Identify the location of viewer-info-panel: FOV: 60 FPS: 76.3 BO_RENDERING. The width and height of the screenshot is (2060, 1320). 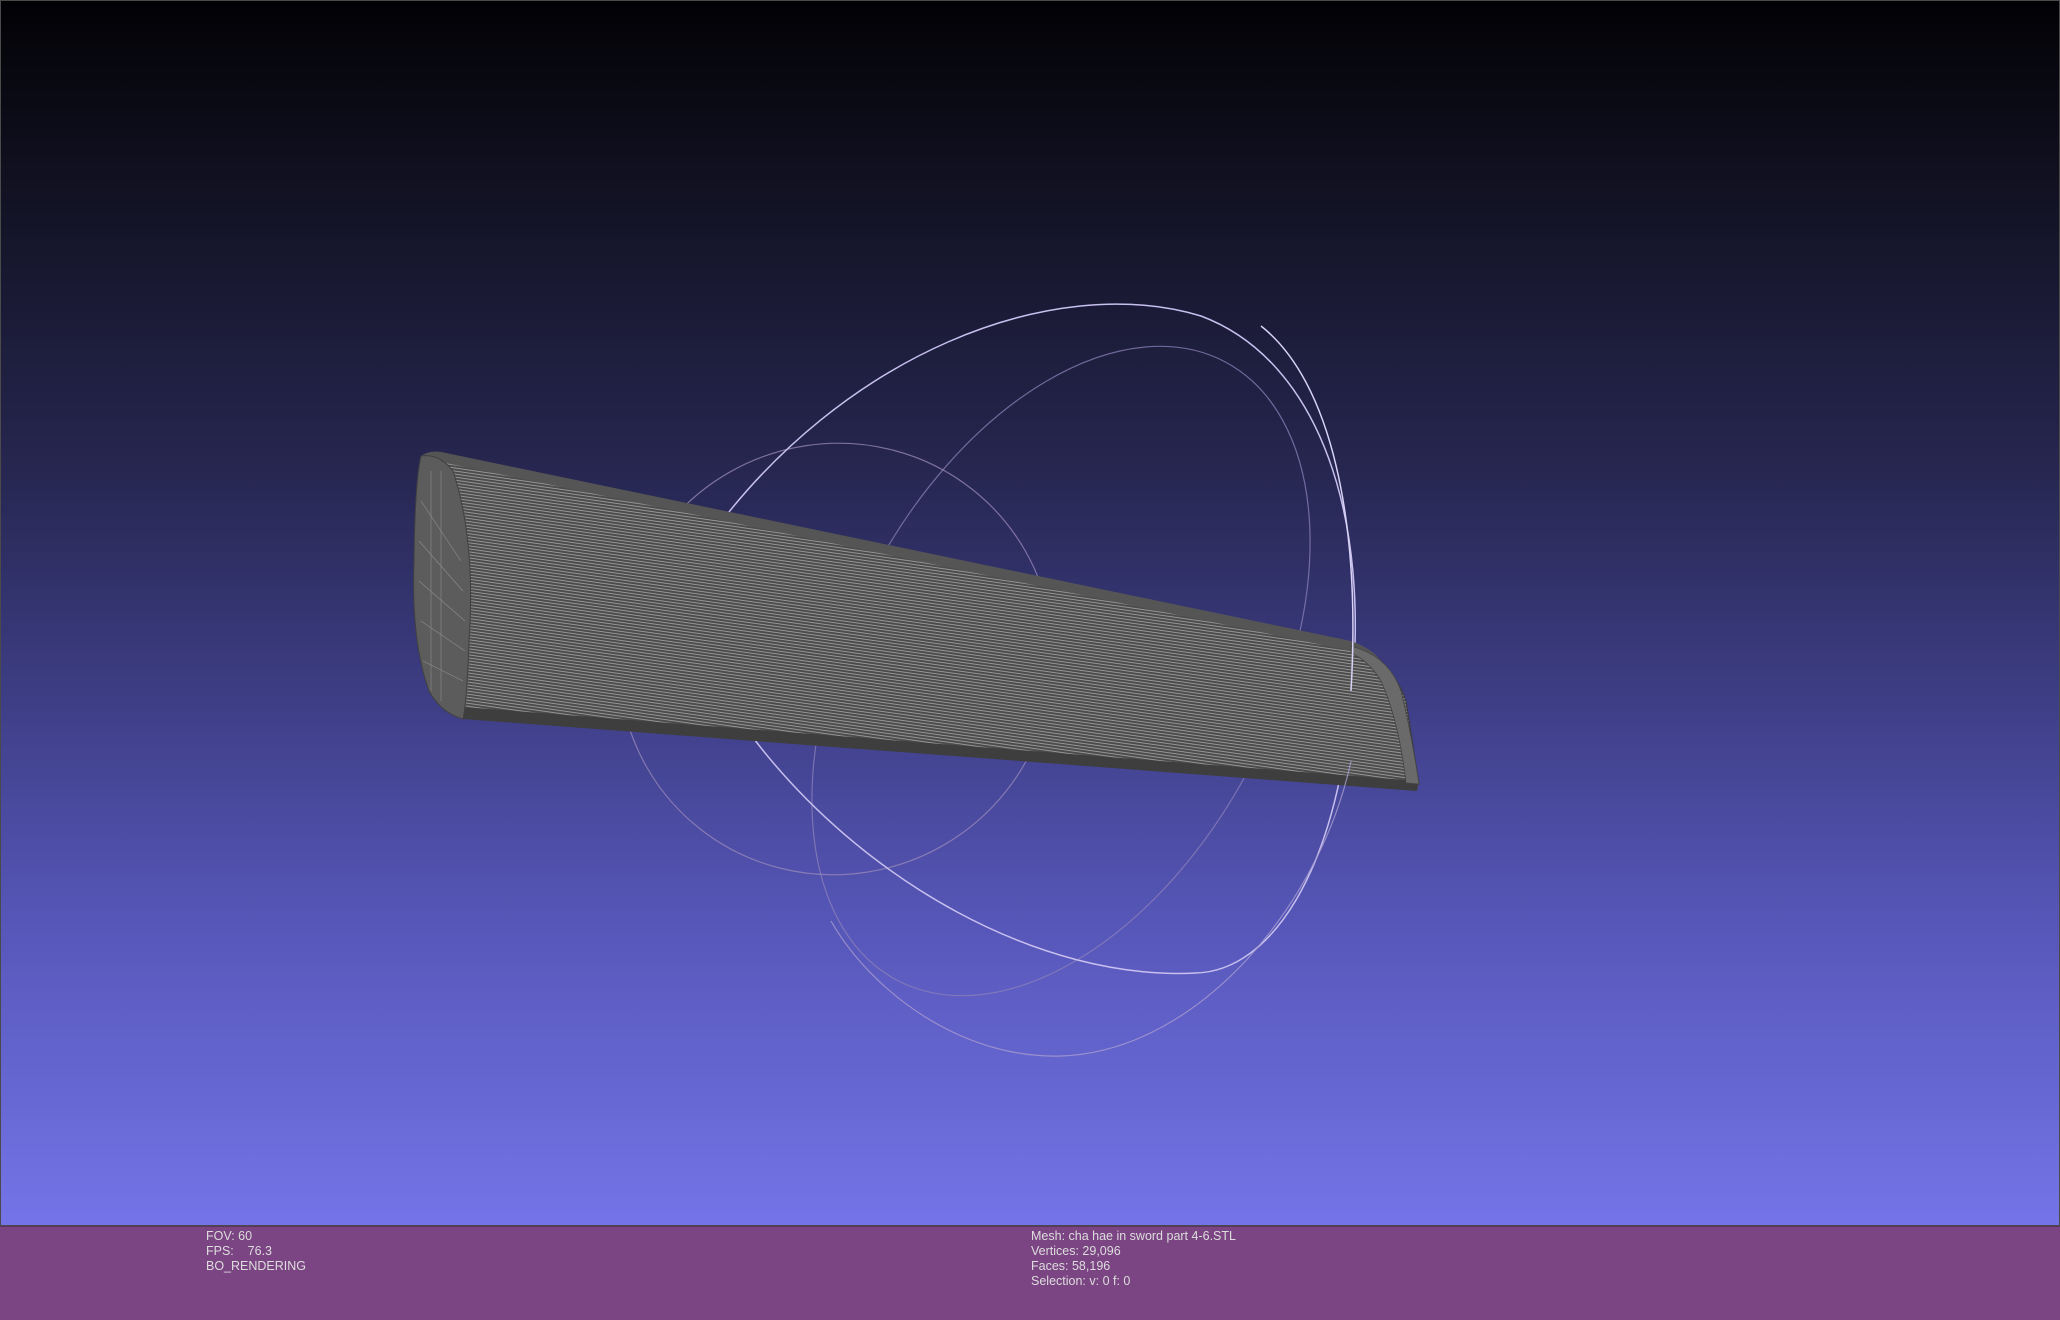
(256, 1251).